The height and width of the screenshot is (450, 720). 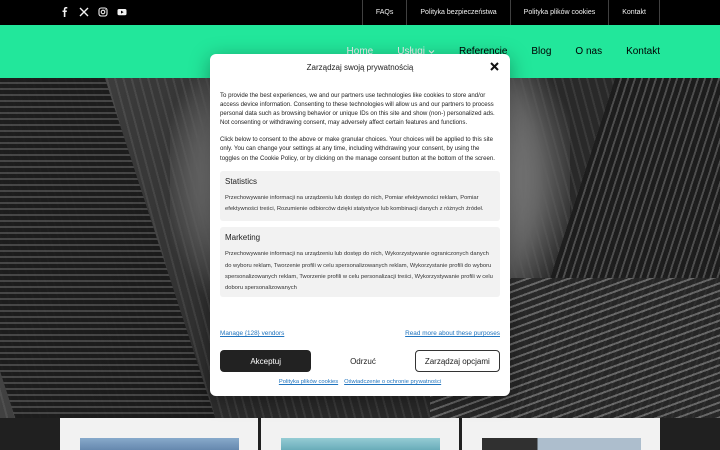 I want to click on cookie-policy-link: Polityka plików cookies, so click(x=308, y=382).